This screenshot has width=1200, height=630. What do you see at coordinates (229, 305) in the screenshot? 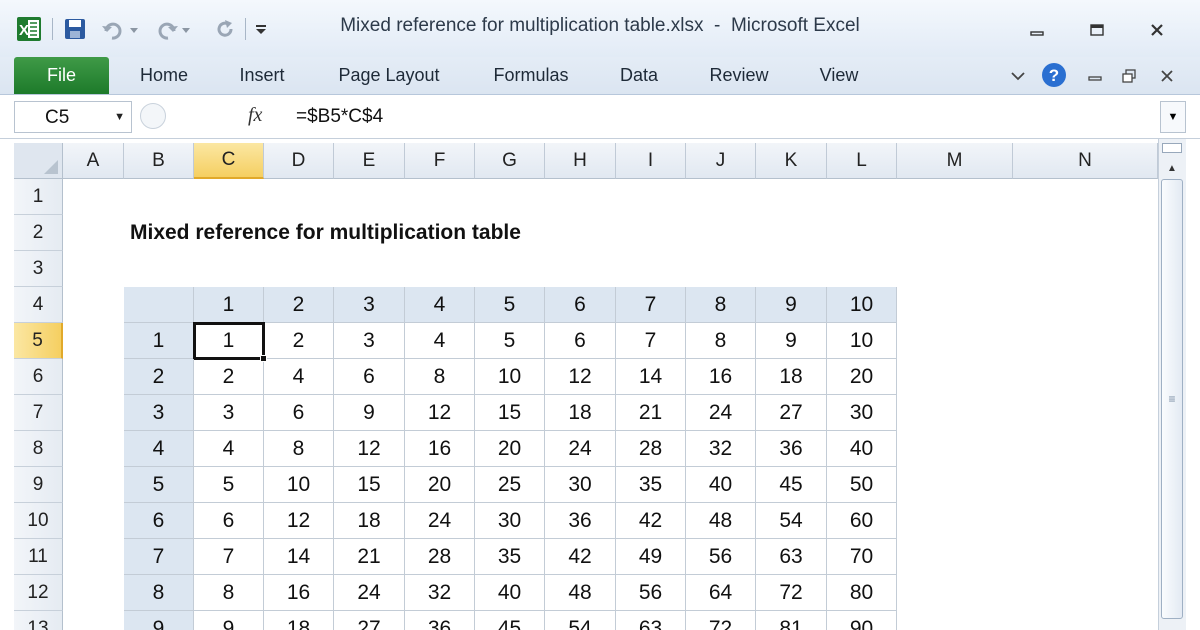
I see `table-column-header: 1` at bounding box center [229, 305].